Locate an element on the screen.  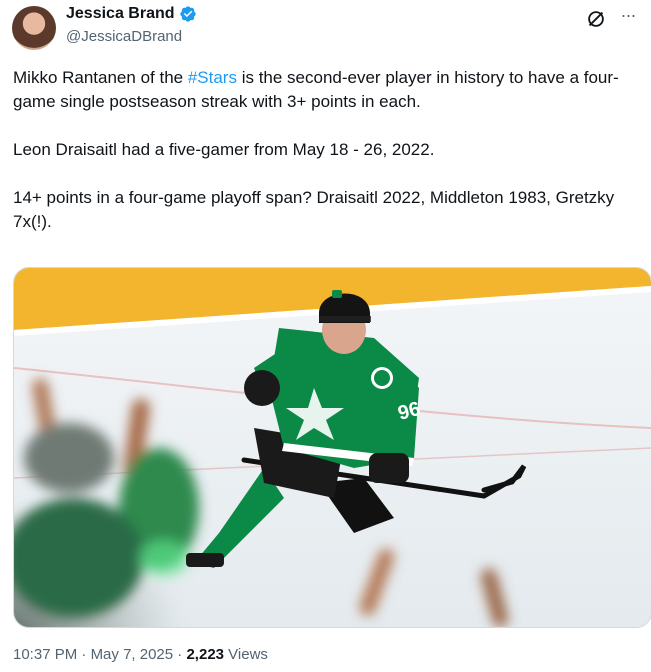
author-handle: @JessicaDBrand is located at coordinates (131, 37).